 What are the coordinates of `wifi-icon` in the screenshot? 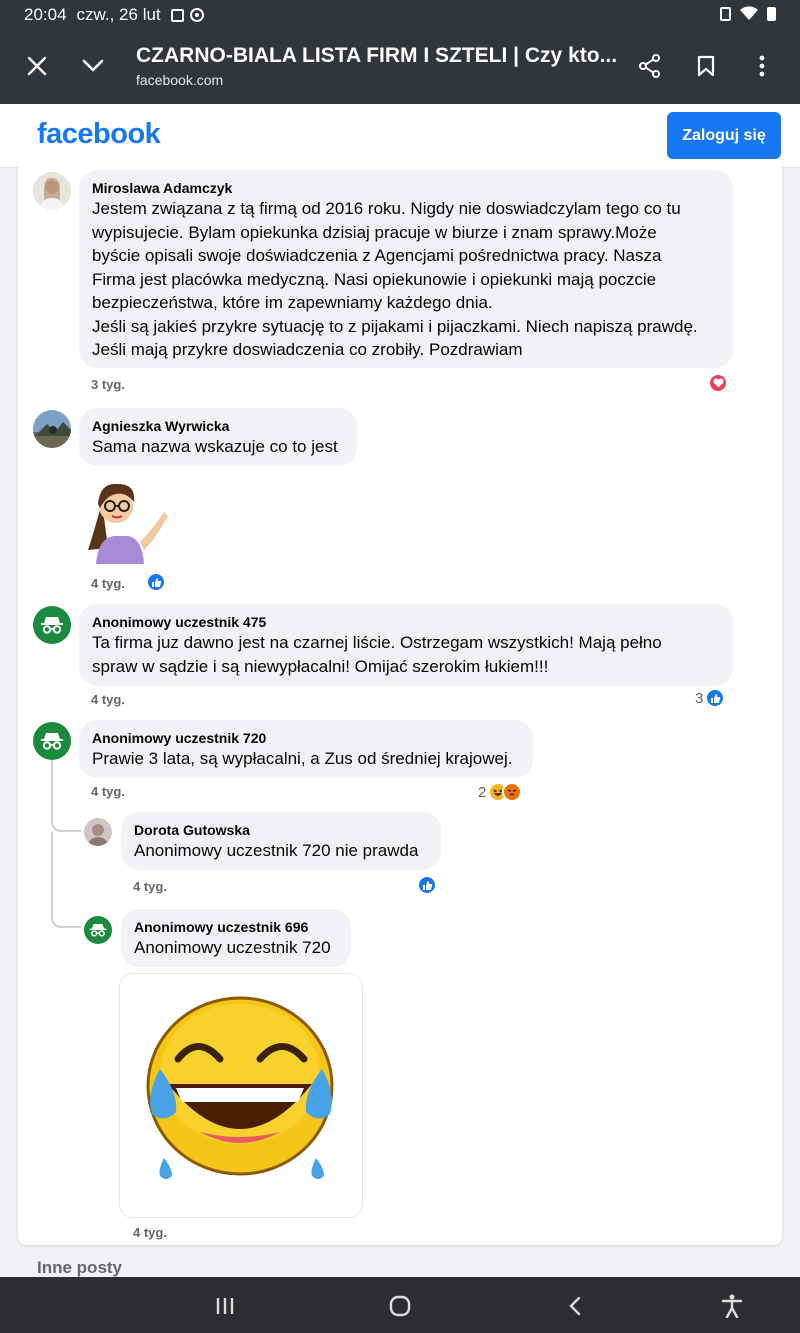 It's located at (749, 13).